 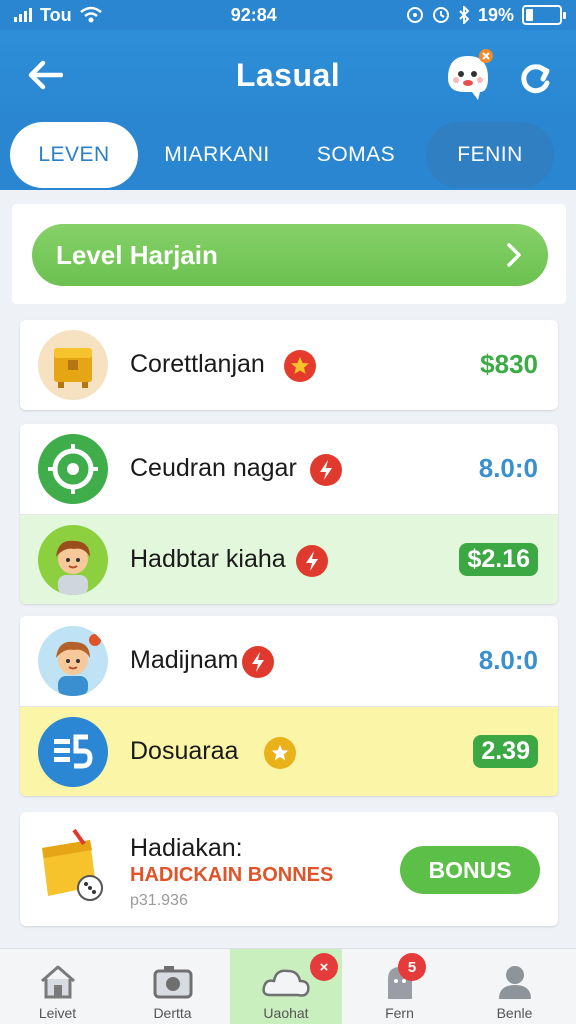 I want to click on level-button: Level Harjain, so click(x=290, y=255).